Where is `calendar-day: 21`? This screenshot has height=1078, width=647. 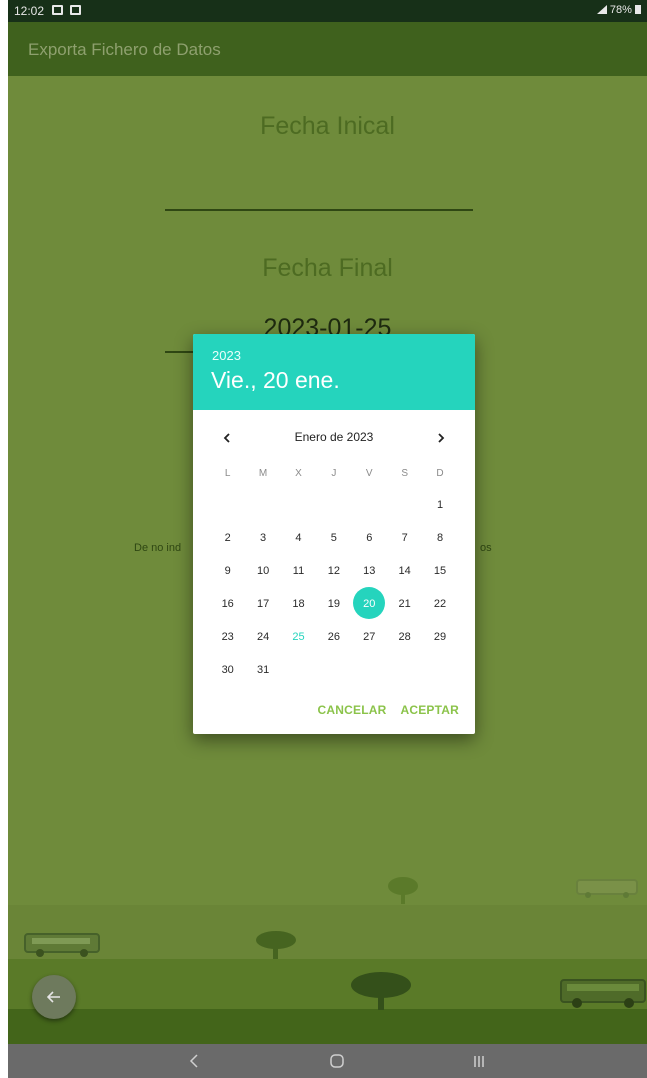 calendar-day: 21 is located at coordinates (404, 603).